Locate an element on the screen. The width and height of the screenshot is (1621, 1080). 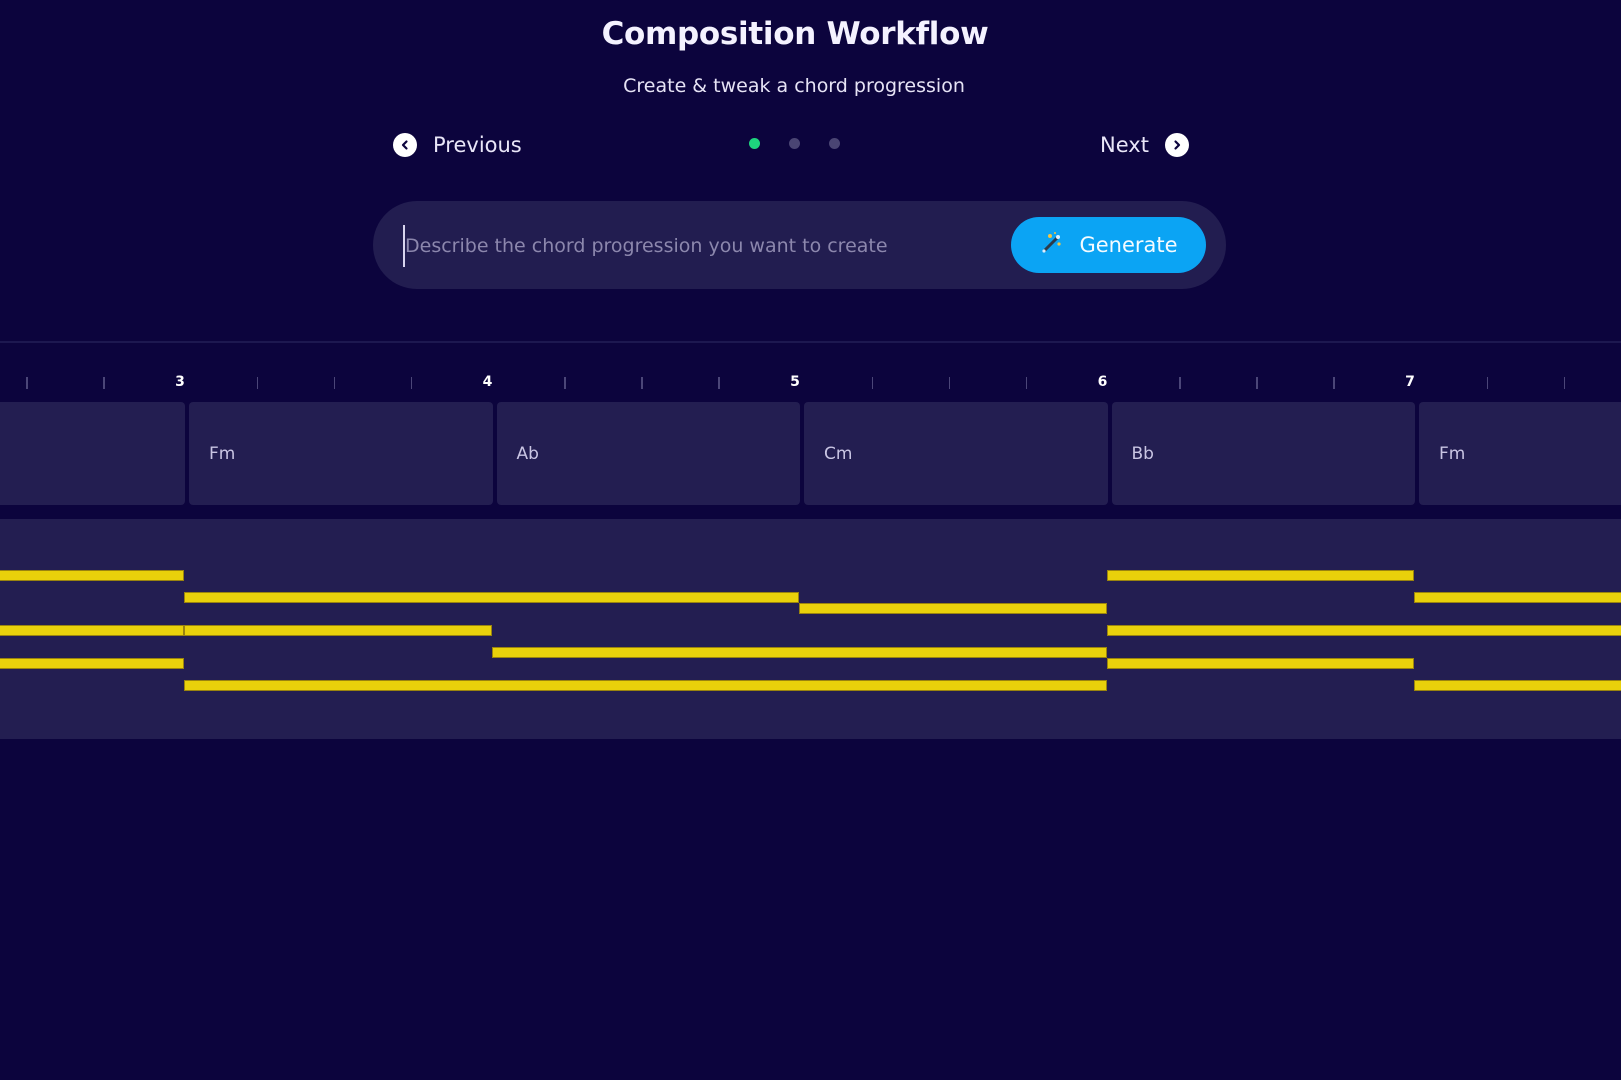
chord-track: Fm Ab Cm Bb Fm is located at coordinates (810, 453).